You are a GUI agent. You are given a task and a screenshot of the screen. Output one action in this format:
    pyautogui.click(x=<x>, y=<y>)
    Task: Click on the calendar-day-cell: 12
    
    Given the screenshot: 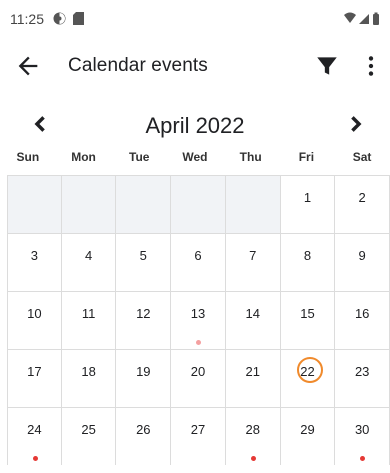 What is the action you would take?
    pyautogui.click(x=144, y=320)
    